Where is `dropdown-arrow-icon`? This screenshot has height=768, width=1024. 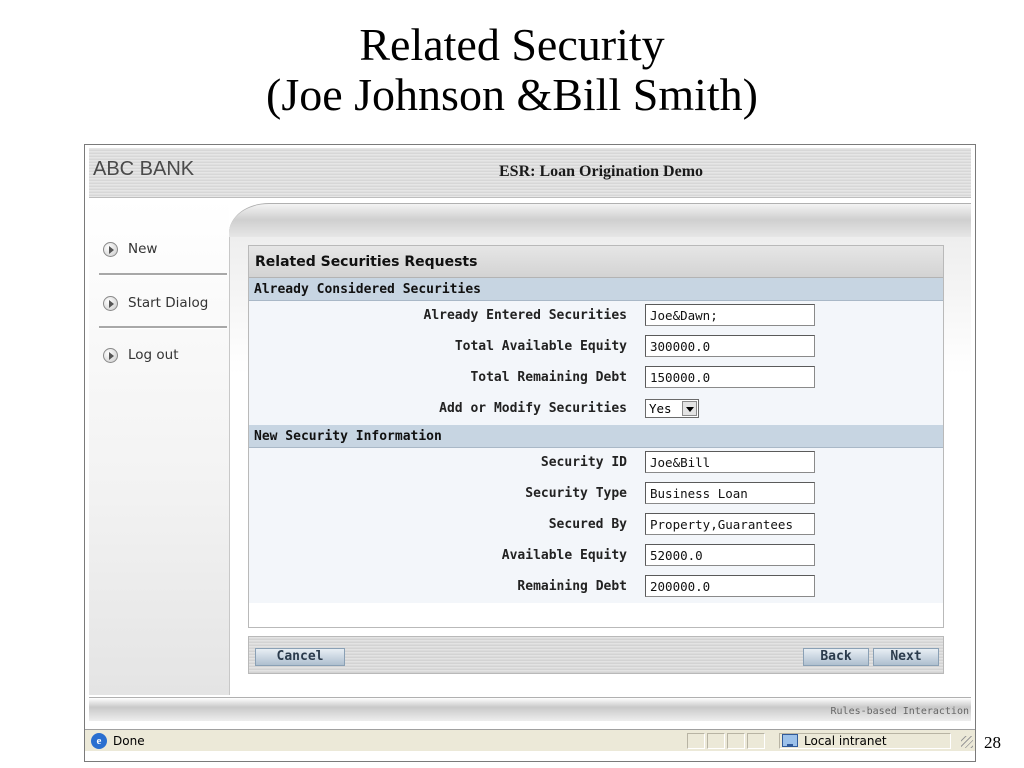 dropdown-arrow-icon is located at coordinates (689, 408).